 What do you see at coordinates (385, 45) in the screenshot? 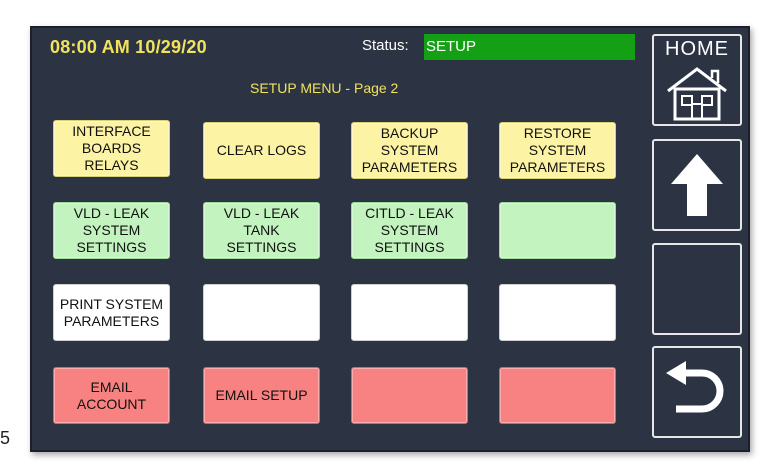
I see `status-label: Status:` at bounding box center [385, 45].